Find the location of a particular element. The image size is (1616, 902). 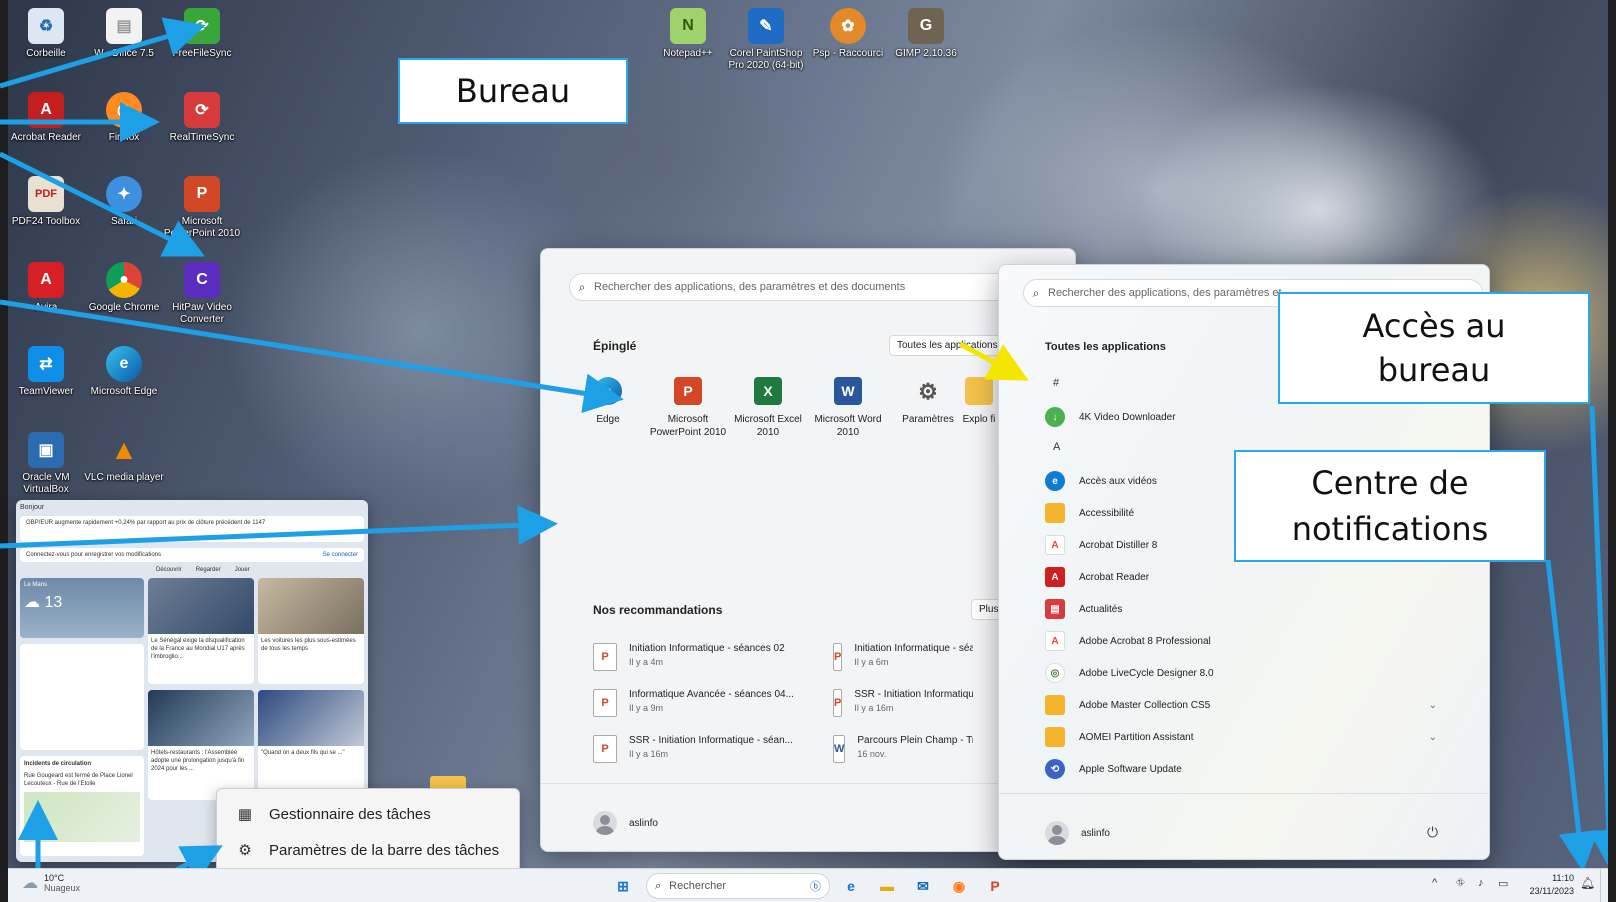

document-icon: ▤ is located at coordinates (124, 26).